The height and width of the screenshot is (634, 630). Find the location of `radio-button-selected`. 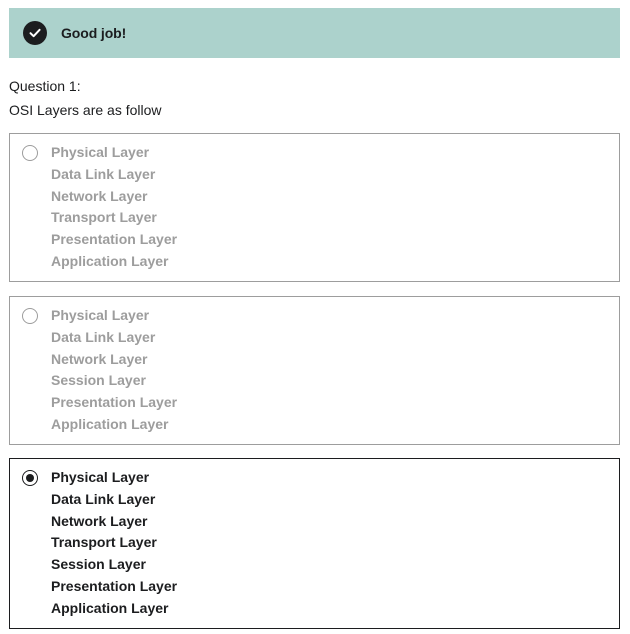

radio-button-selected is located at coordinates (30, 478).